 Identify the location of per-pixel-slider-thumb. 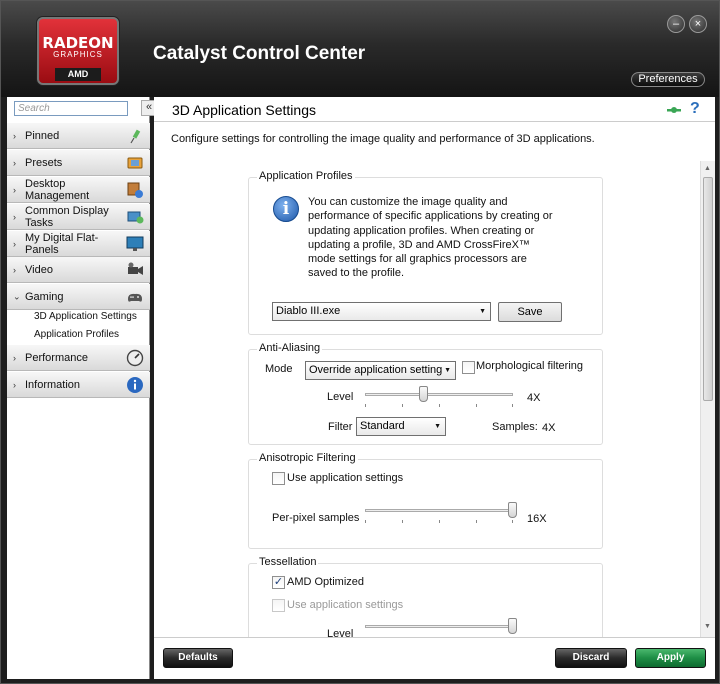
(512, 510).